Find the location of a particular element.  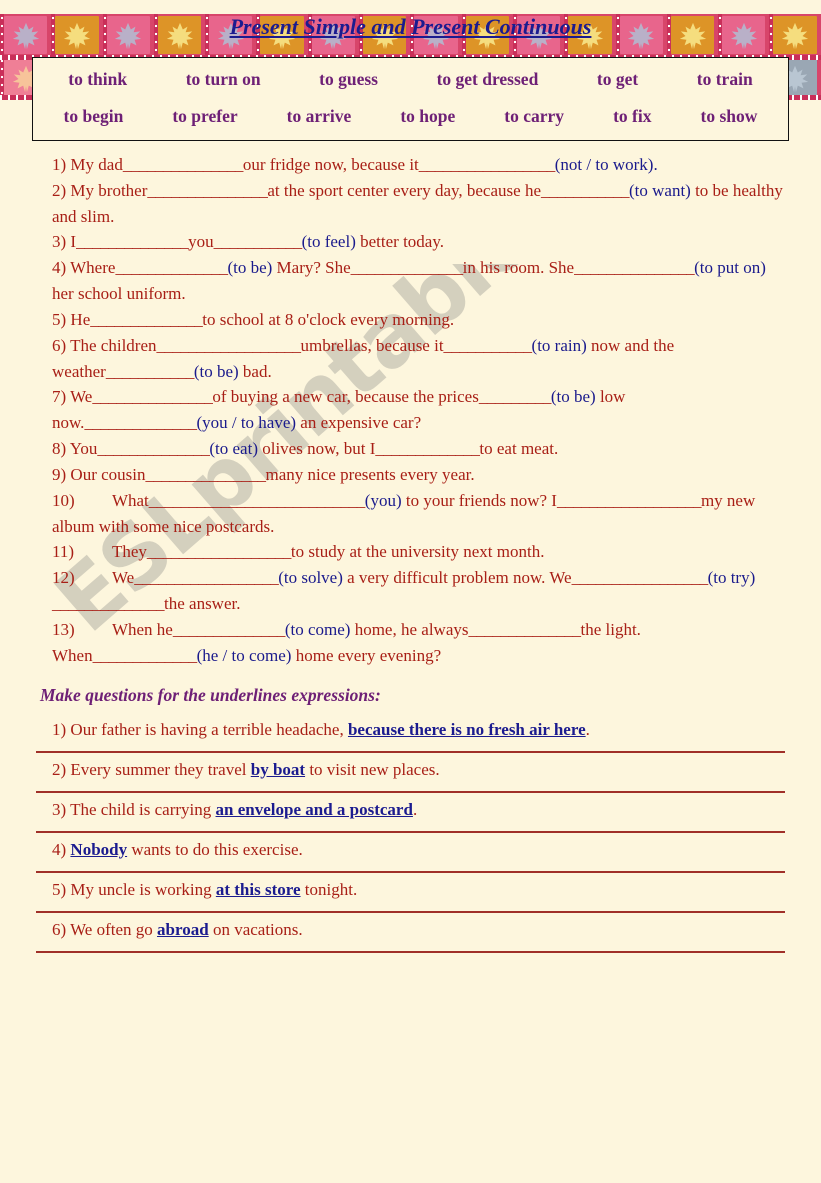

exercise-number: 11) is located at coordinates (63, 552).